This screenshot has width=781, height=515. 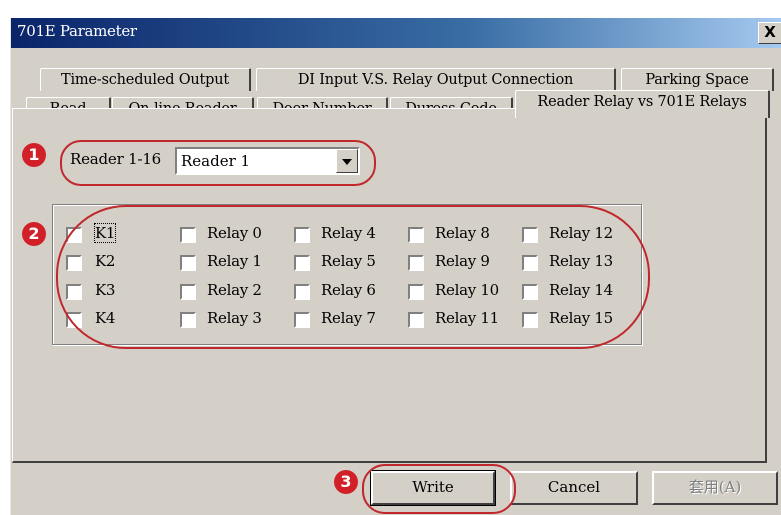 What do you see at coordinates (346, 482) in the screenshot?
I see `annotation-marker-3: 3` at bounding box center [346, 482].